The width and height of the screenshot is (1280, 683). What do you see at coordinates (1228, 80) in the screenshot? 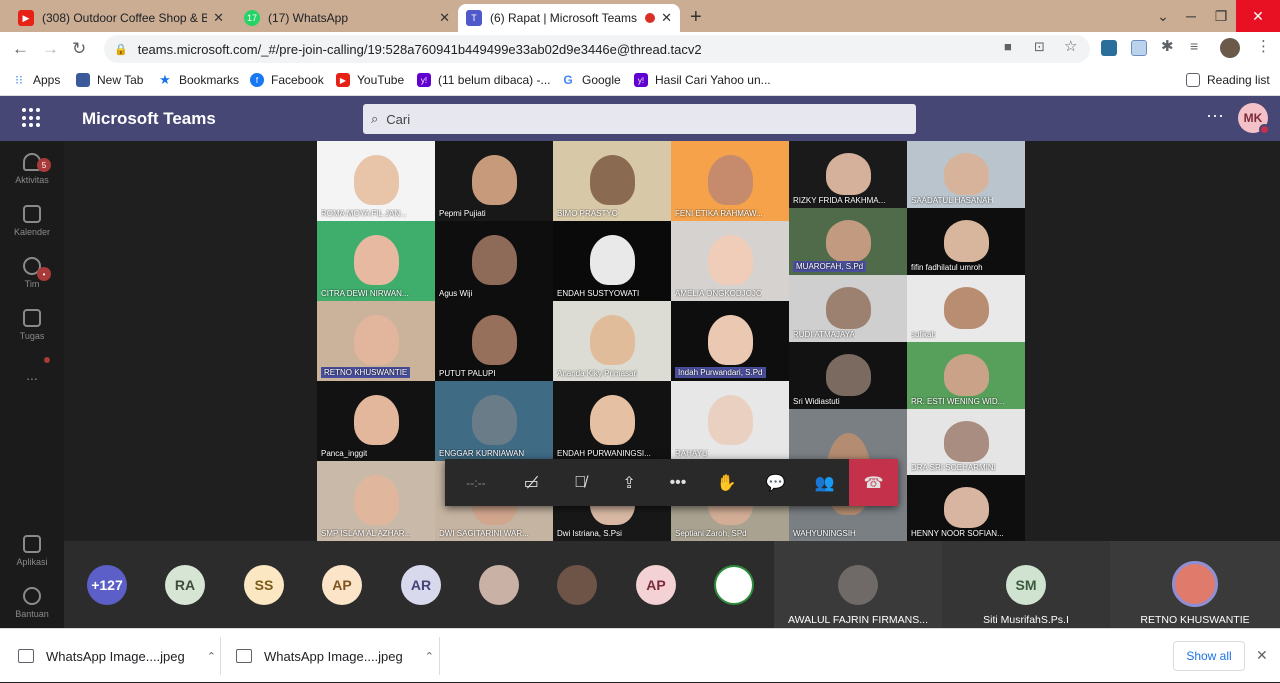
I see `reading-list: Reading list` at bounding box center [1228, 80].